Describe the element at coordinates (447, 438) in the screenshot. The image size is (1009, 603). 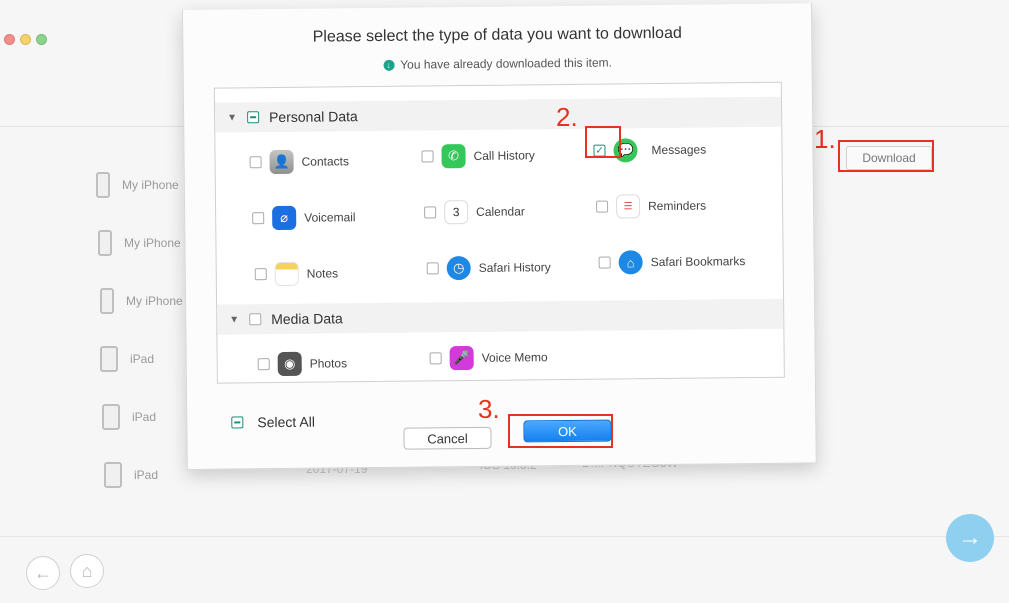
I see `cancel-button: Cancel` at that location.